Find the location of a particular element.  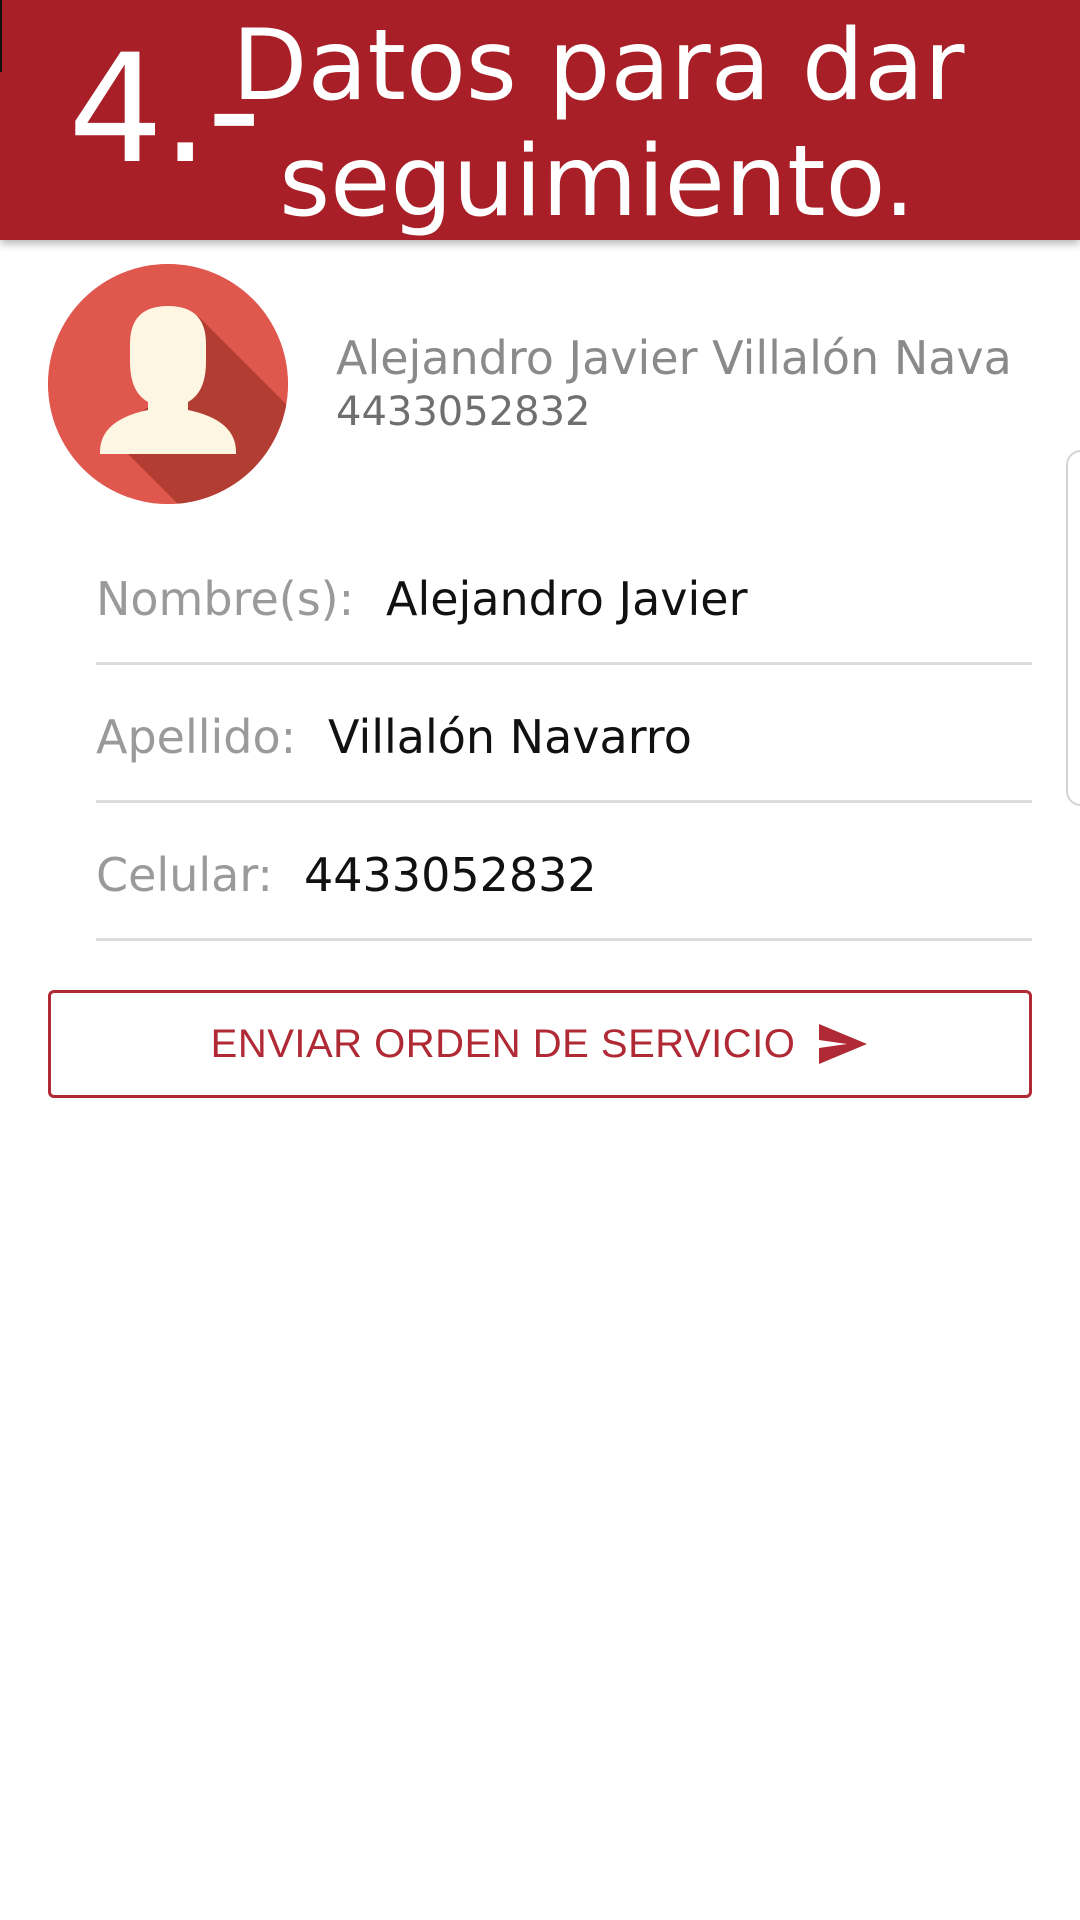

nombre-input: Alejandro Javier is located at coordinates (567, 599).